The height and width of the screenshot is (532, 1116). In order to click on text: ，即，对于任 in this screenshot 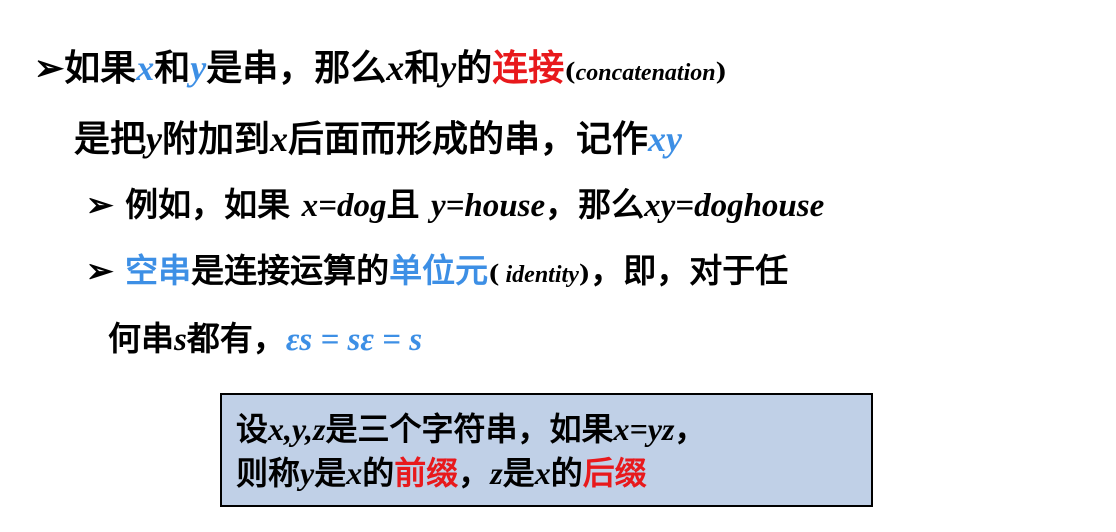, I will do `click(689, 270)`.